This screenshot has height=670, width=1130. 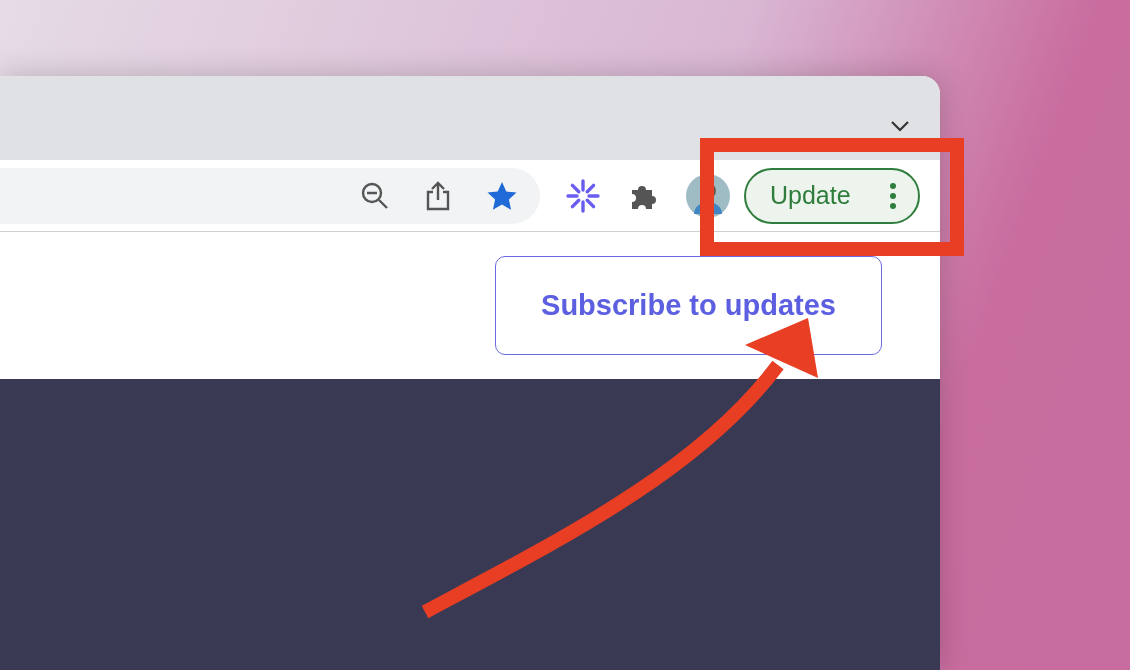 I want to click on star-icon, so click(x=502, y=195).